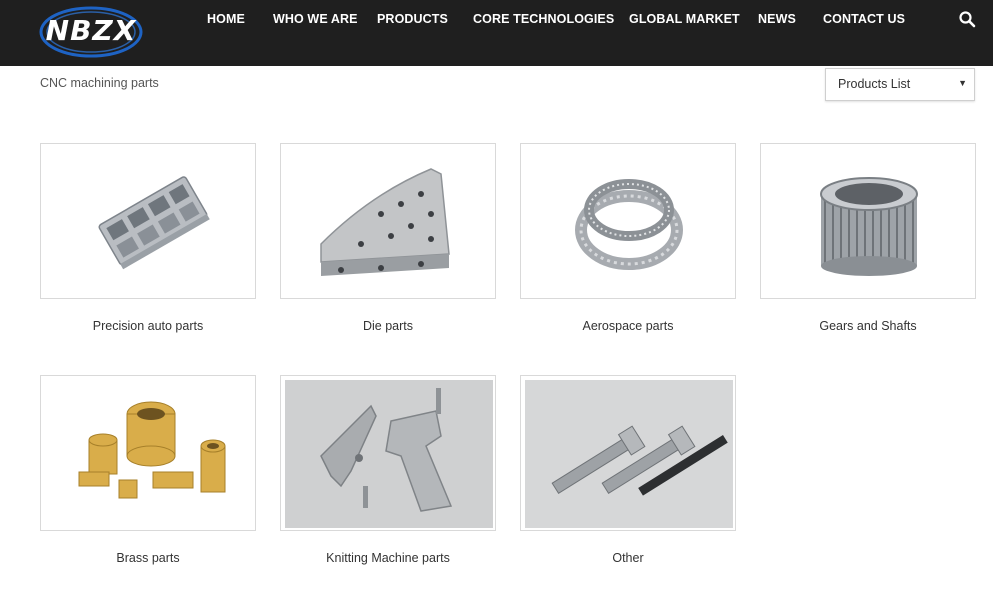  What do you see at coordinates (148, 558) in the screenshot?
I see `product-label: Brass parts` at bounding box center [148, 558].